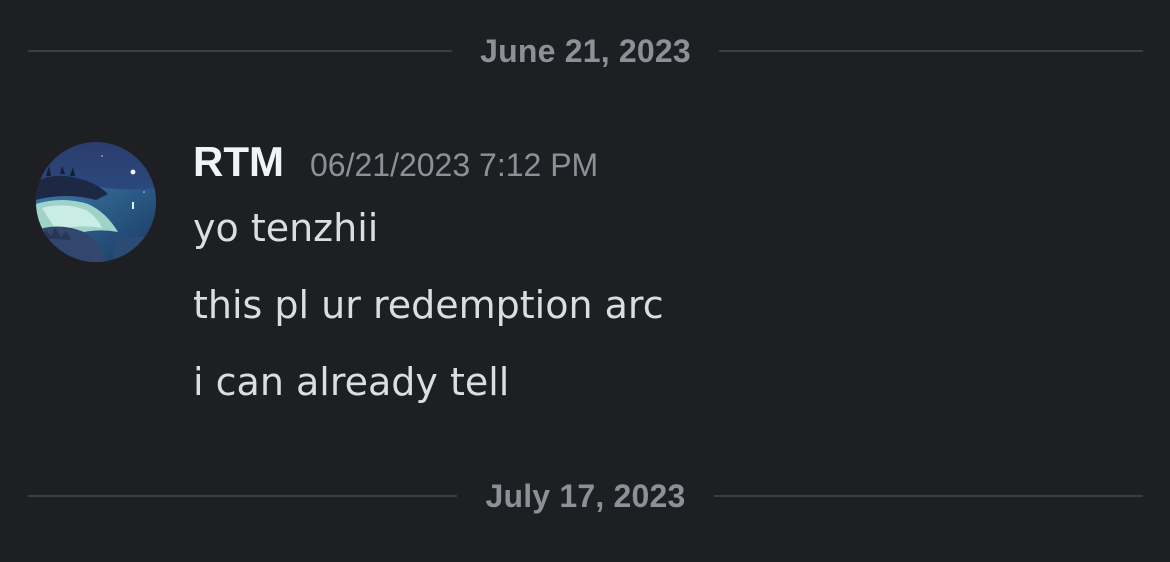 The height and width of the screenshot is (562, 1170). What do you see at coordinates (238, 162) in the screenshot?
I see `username: RTM` at bounding box center [238, 162].